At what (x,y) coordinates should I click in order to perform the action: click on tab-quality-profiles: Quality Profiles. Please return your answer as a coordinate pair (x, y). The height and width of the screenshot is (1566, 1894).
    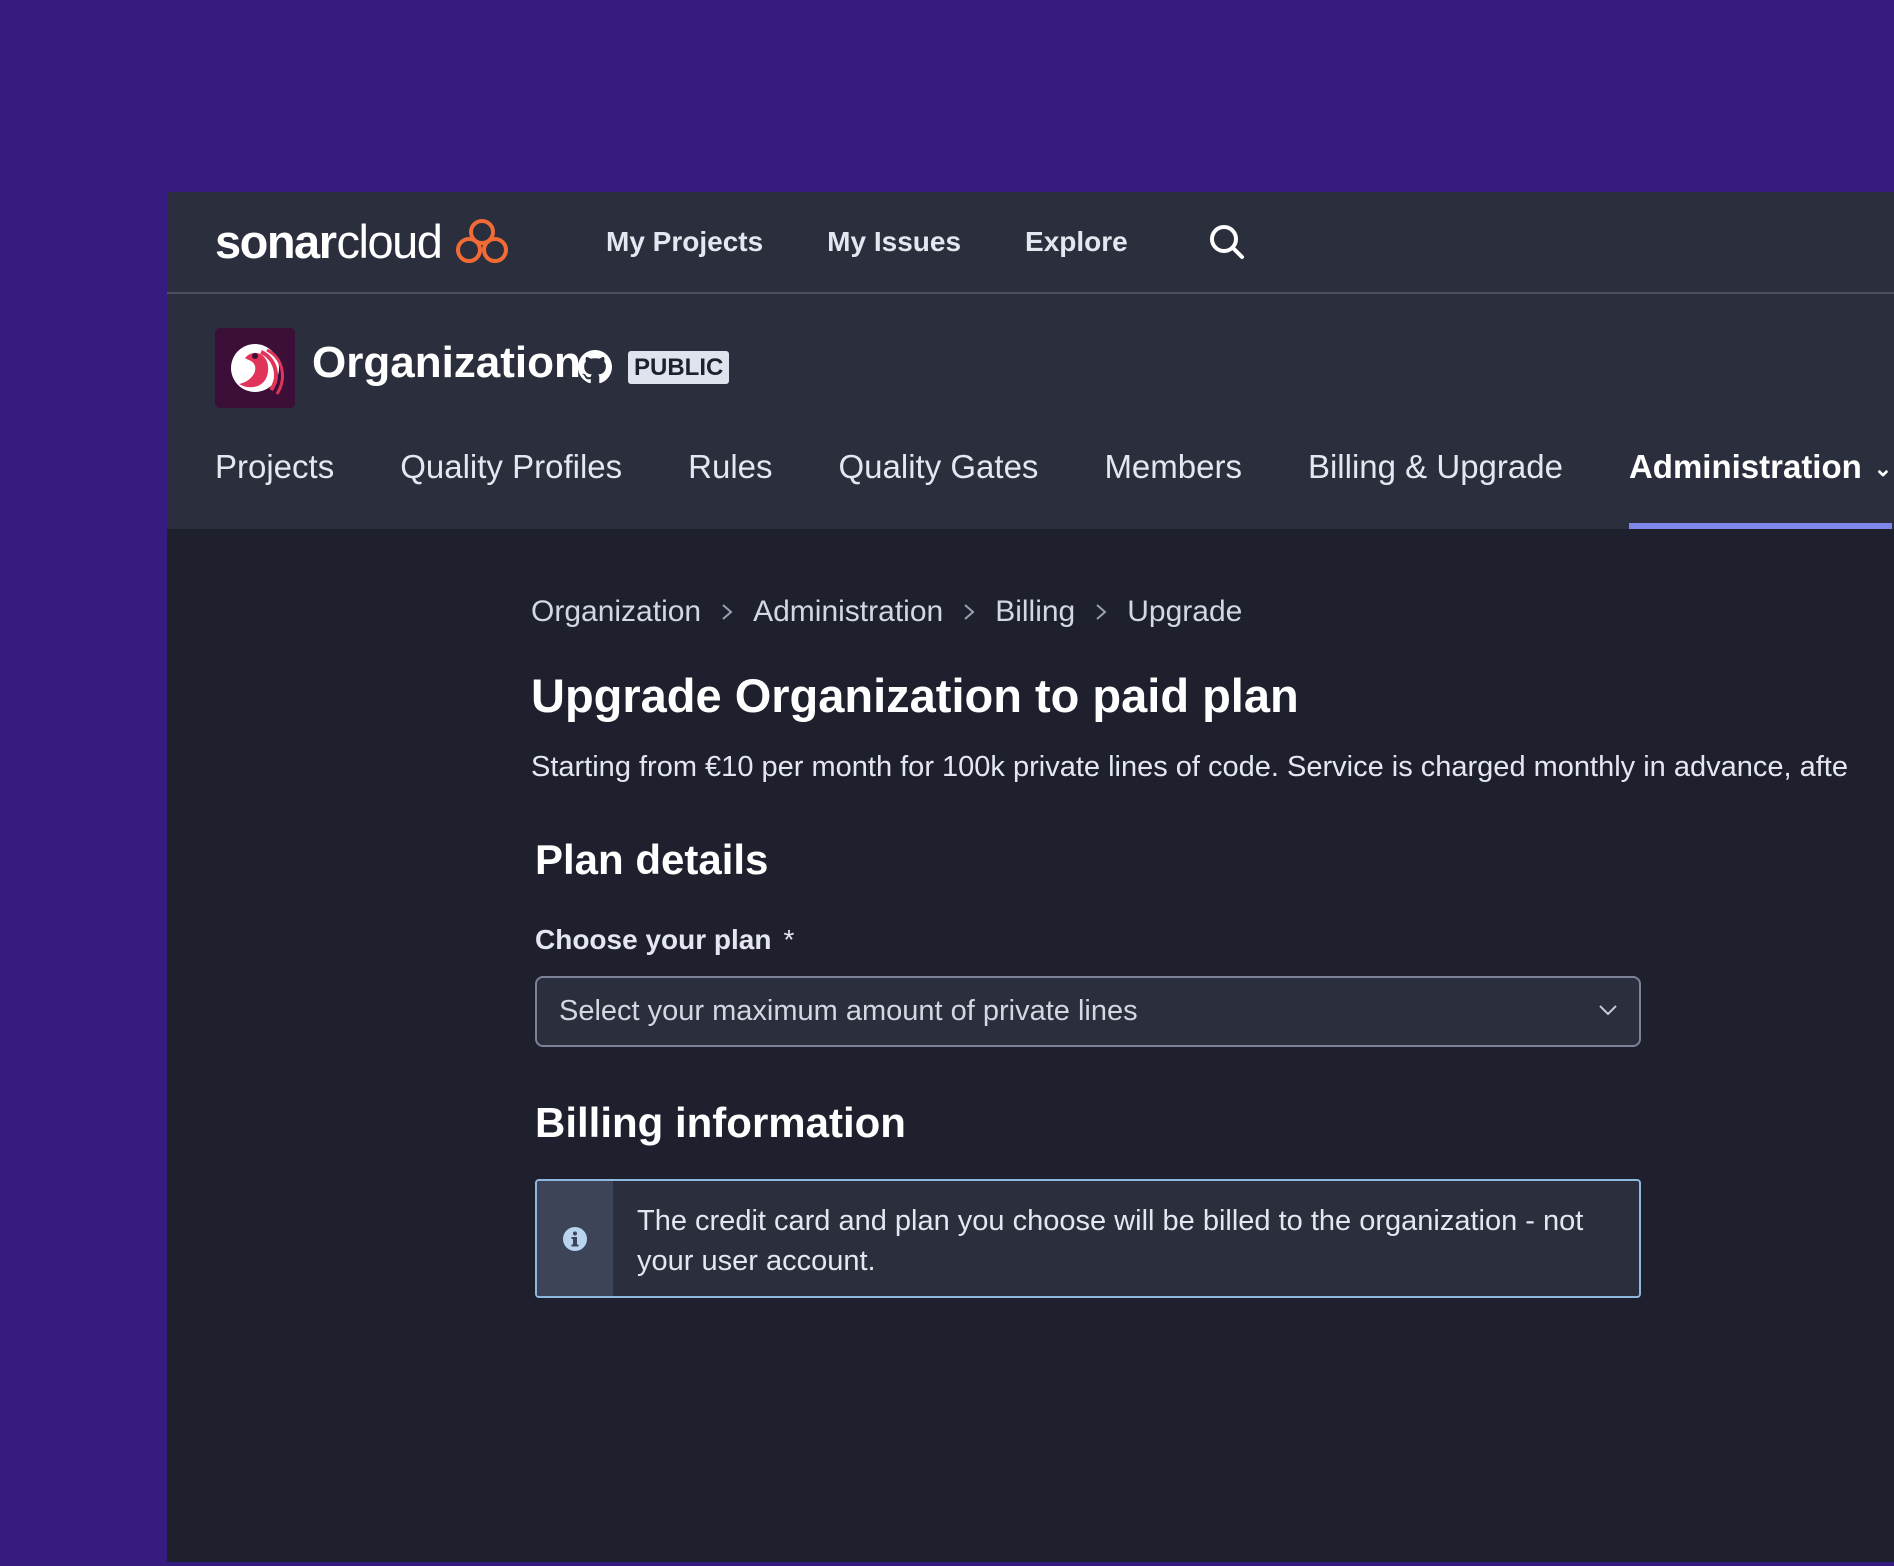
    Looking at the image, I should click on (511, 484).